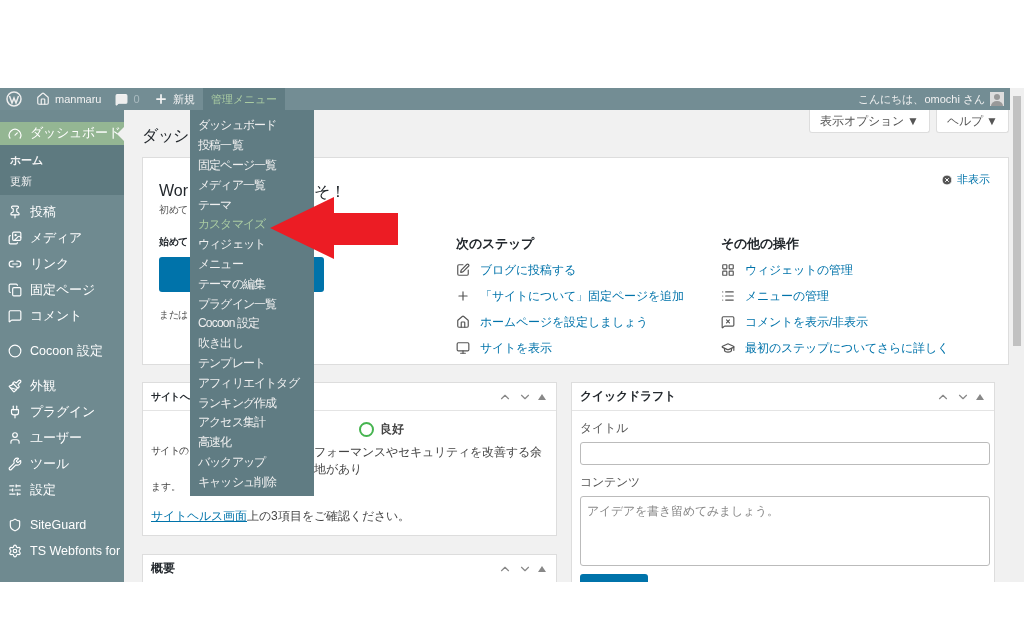 The height and width of the screenshot is (640, 1024). I want to click on help-button: ヘルプ ▼, so click(972, 121).